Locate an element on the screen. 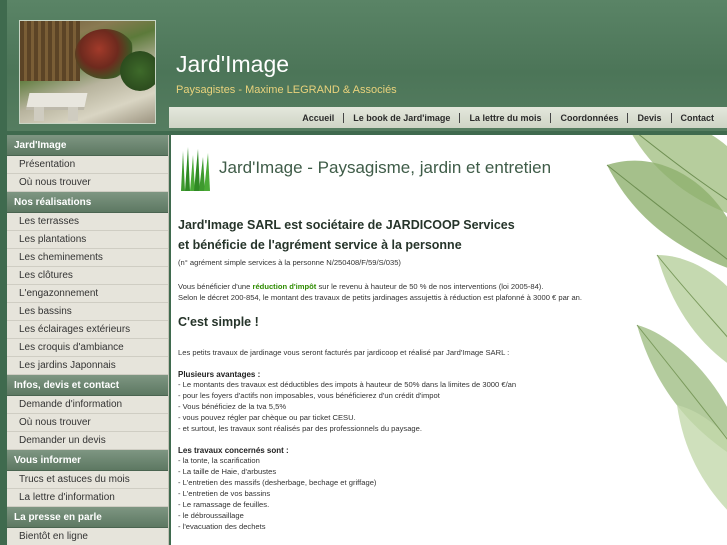  sidebar-heading-vous-informer: Vous informer is located at coordinates (87, 460).